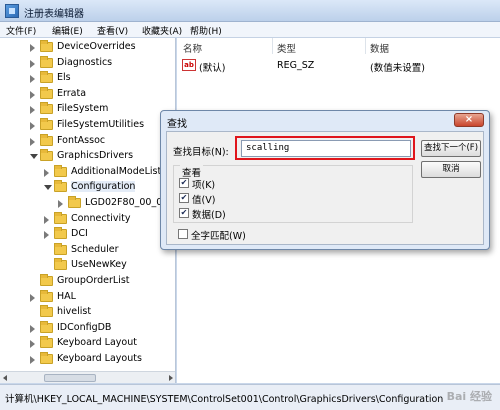 Image resolution: width=500 pixels, height=410 pixels. What do you see at coordinates (87, 265) in the screenshot?
I see `tree-node: UseNewKey` at bounding box center [87, 265].